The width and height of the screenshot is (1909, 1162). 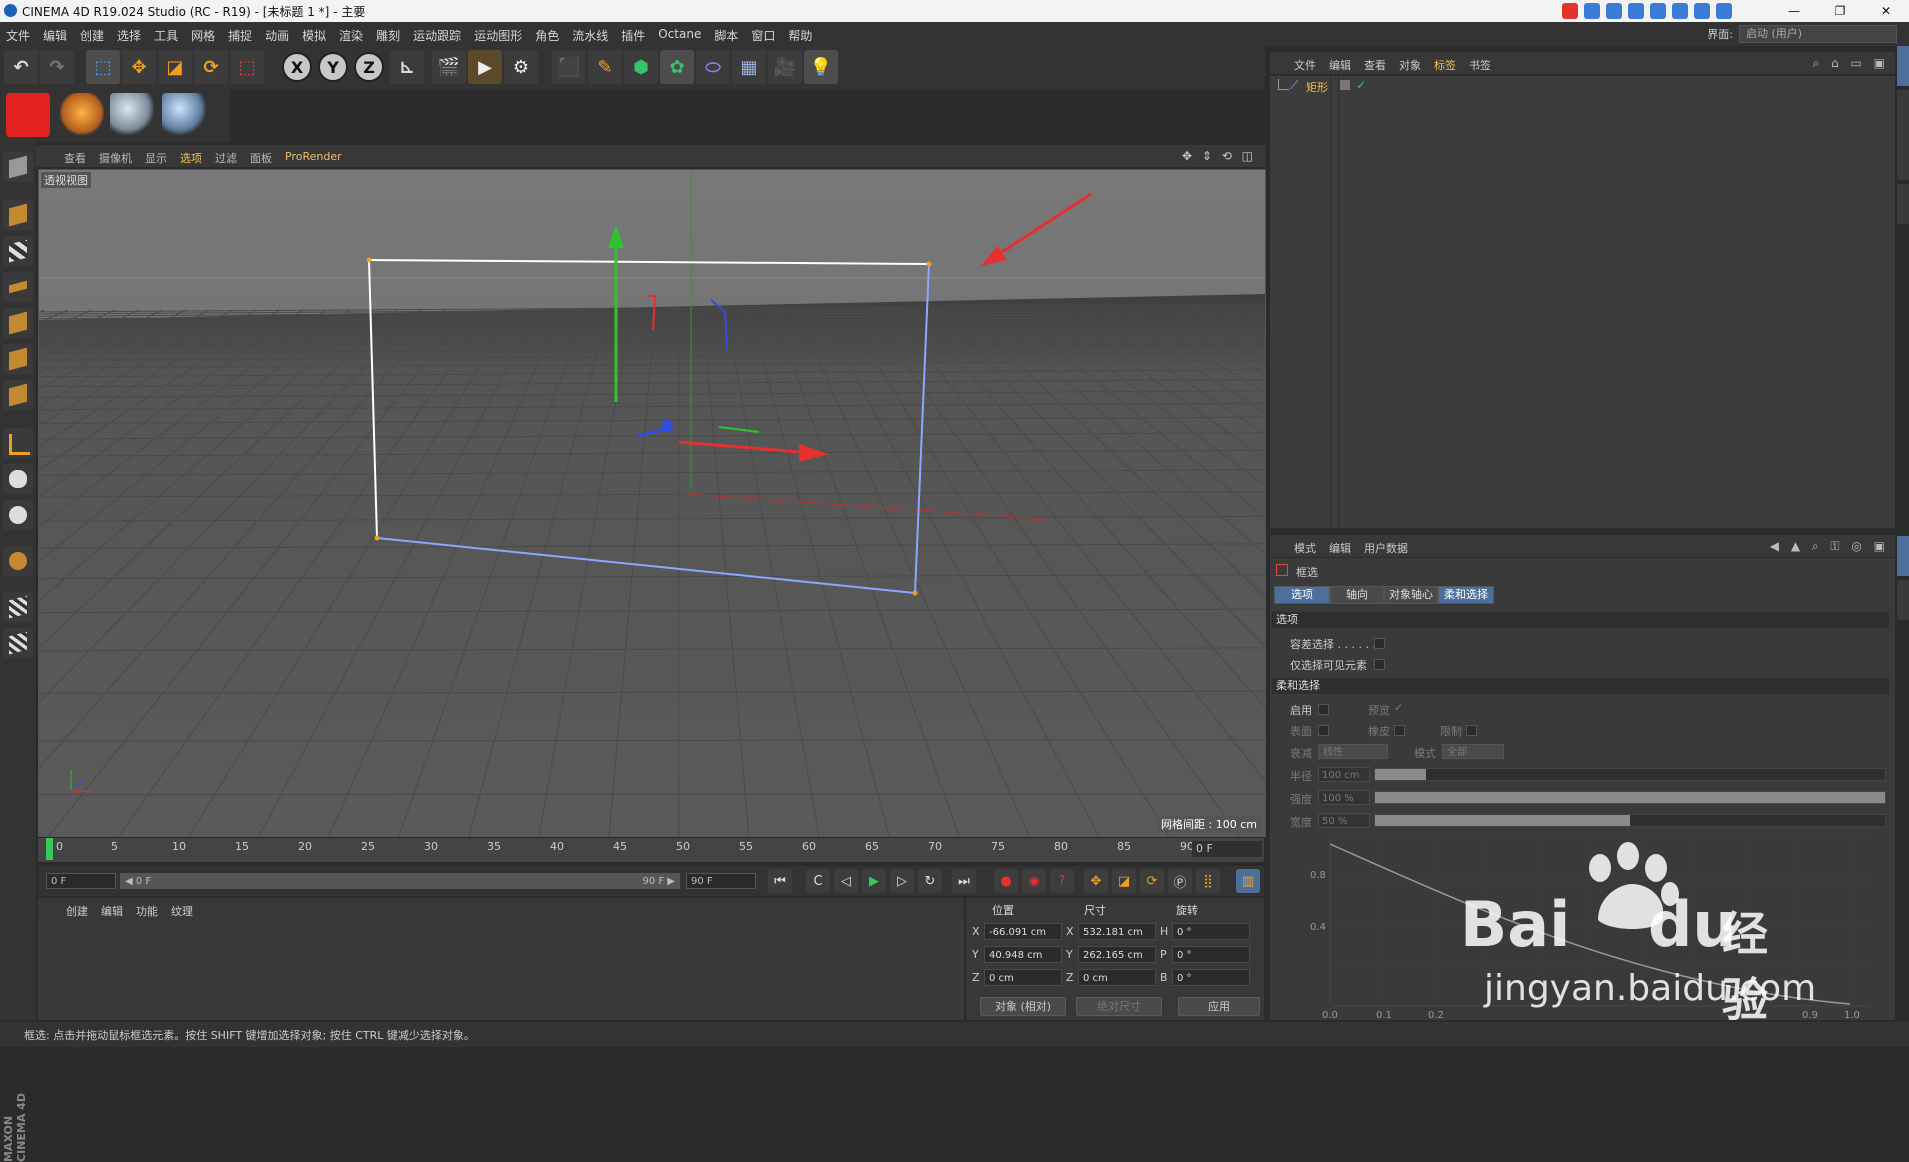 What do you see at coordinates (800, 35) in the screenshot?
I see `menu-help: 帮助` at bounding box center [800, 35].